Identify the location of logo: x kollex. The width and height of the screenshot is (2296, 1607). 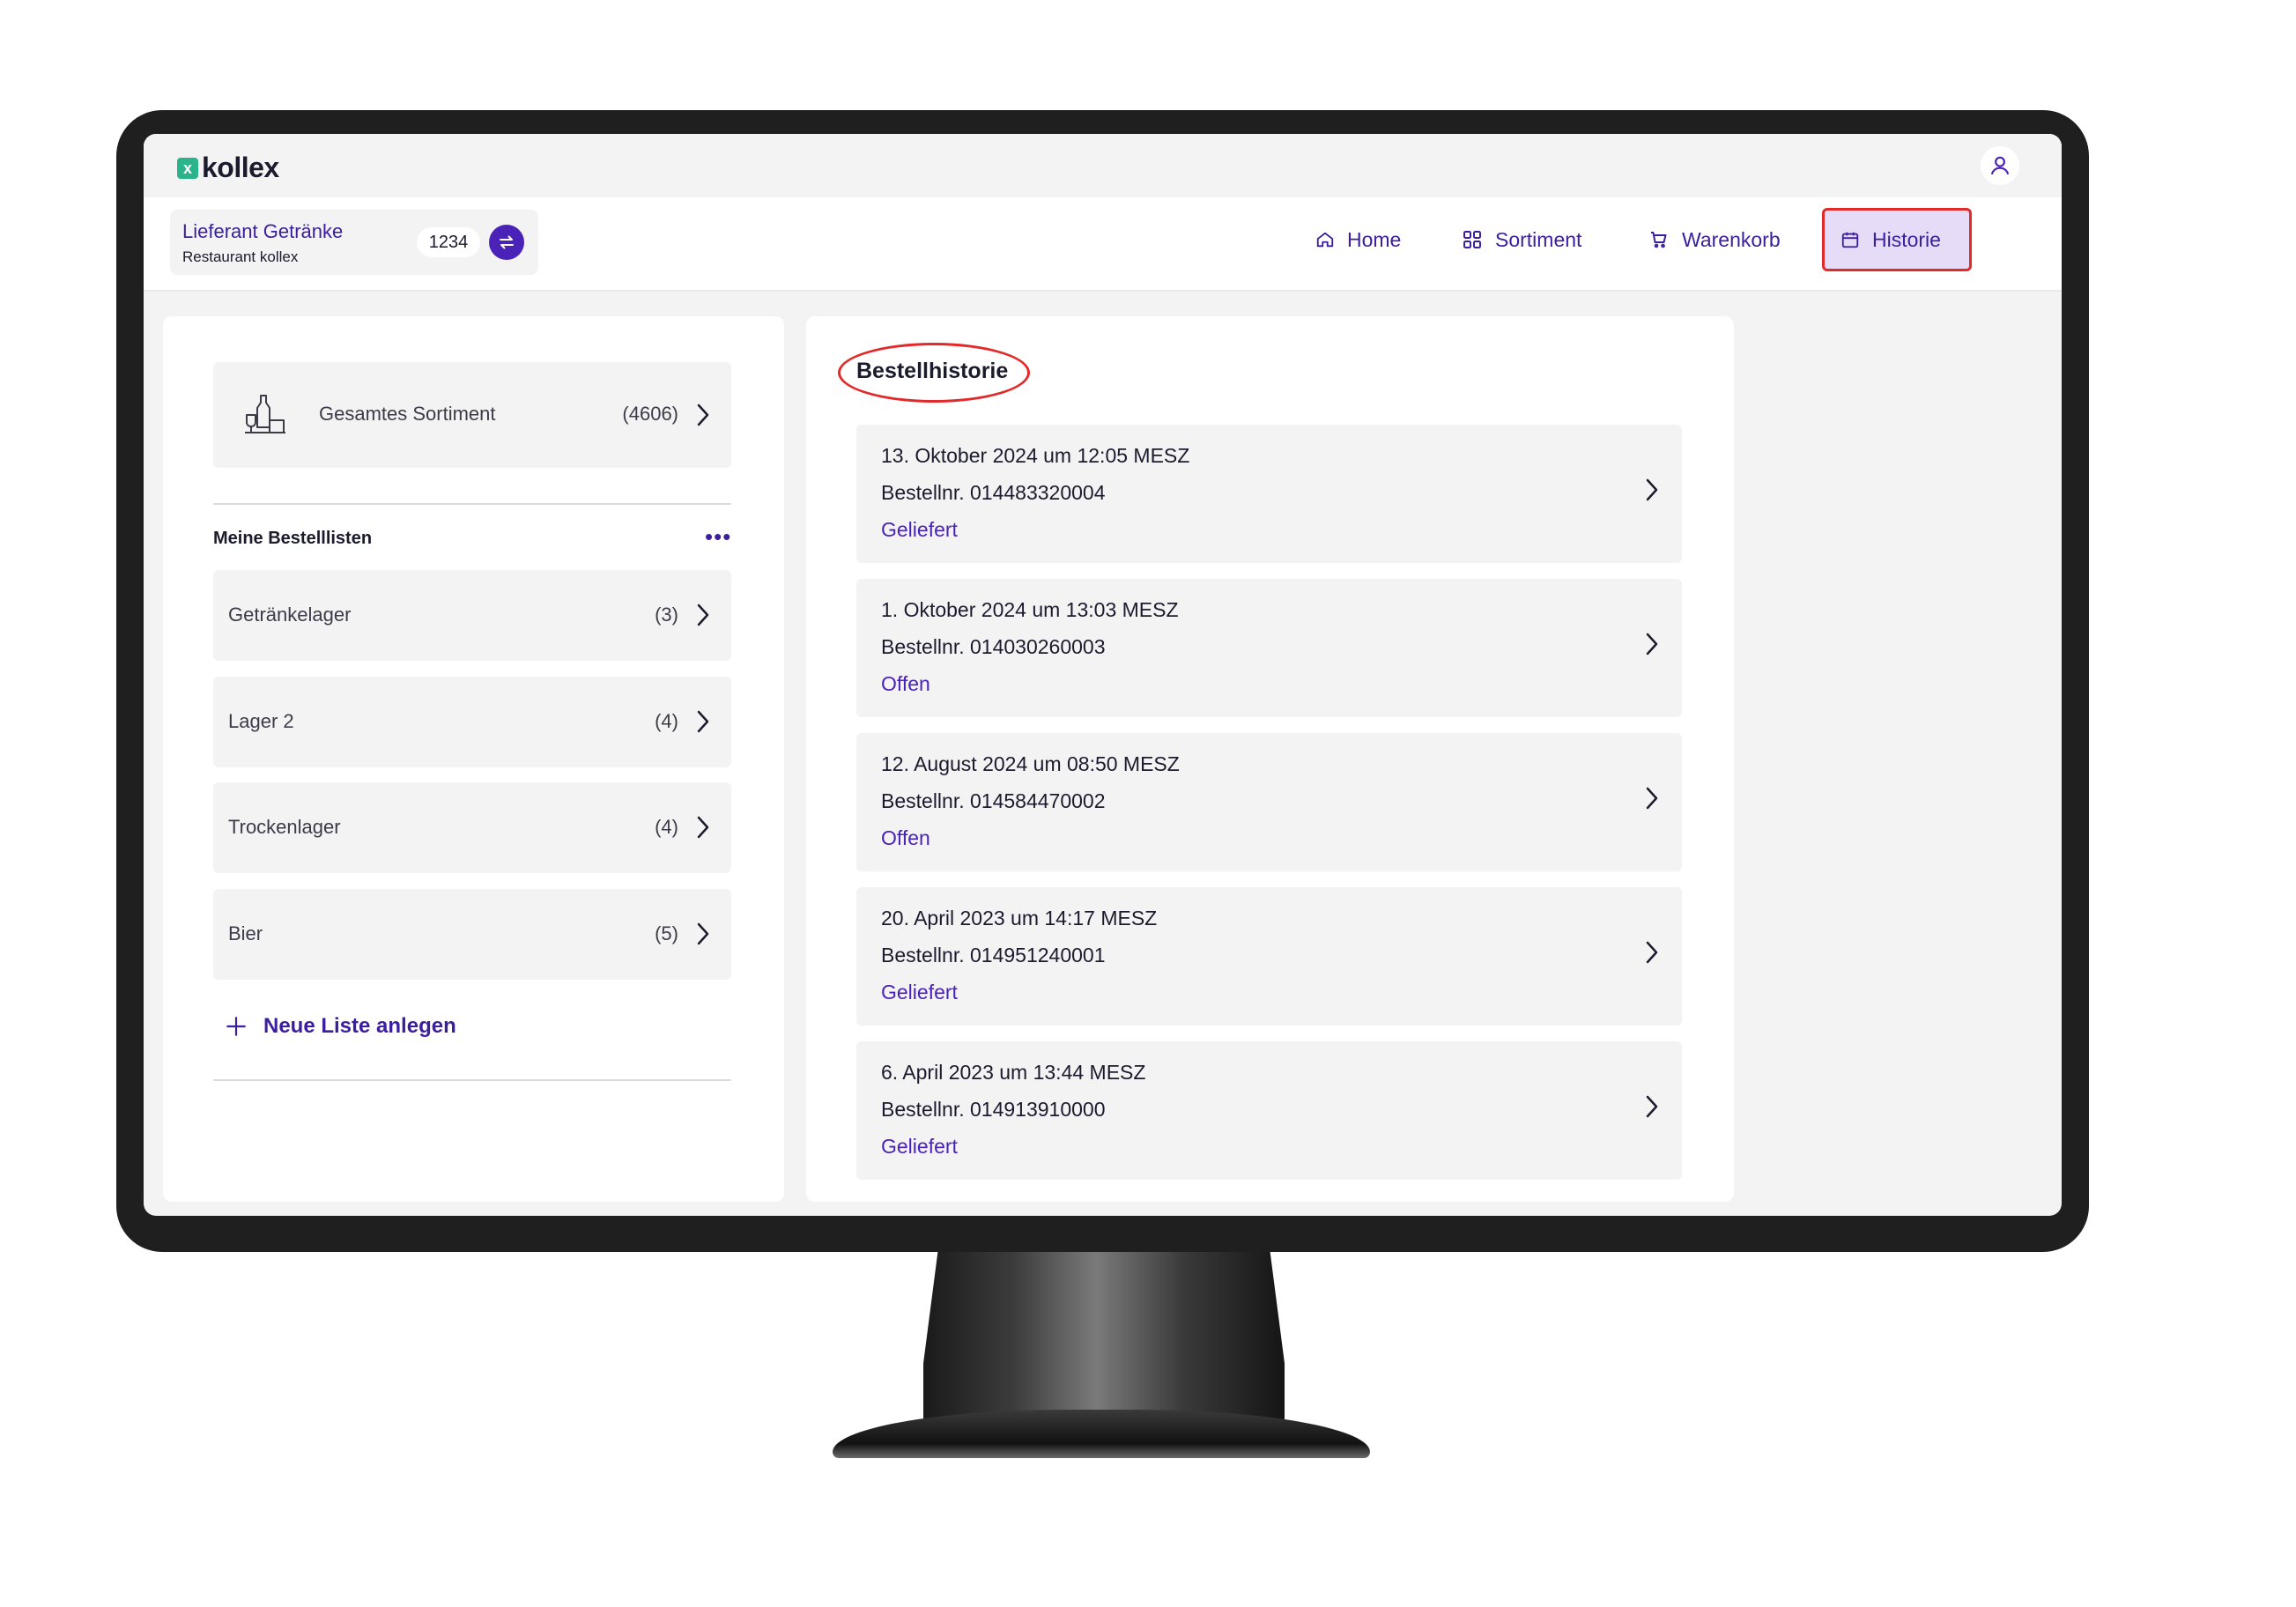
(228, 168).